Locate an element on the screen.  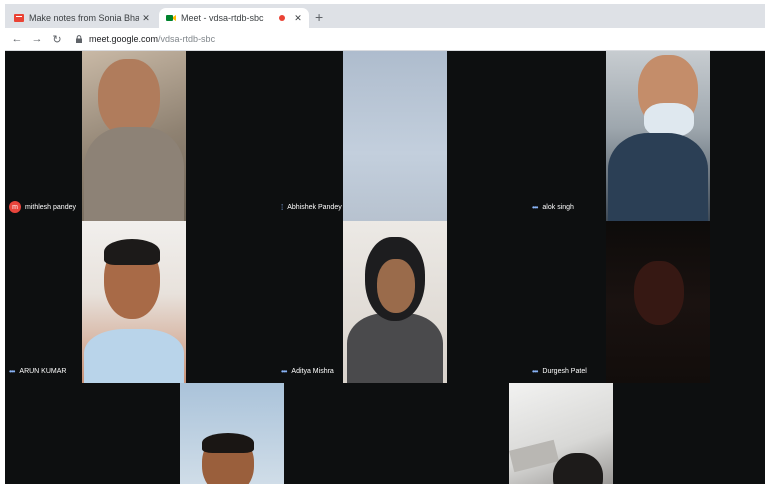
tab-meet: Meet - vdsa-rtdb-sbc ✕ is located at coordinates (234, 18).